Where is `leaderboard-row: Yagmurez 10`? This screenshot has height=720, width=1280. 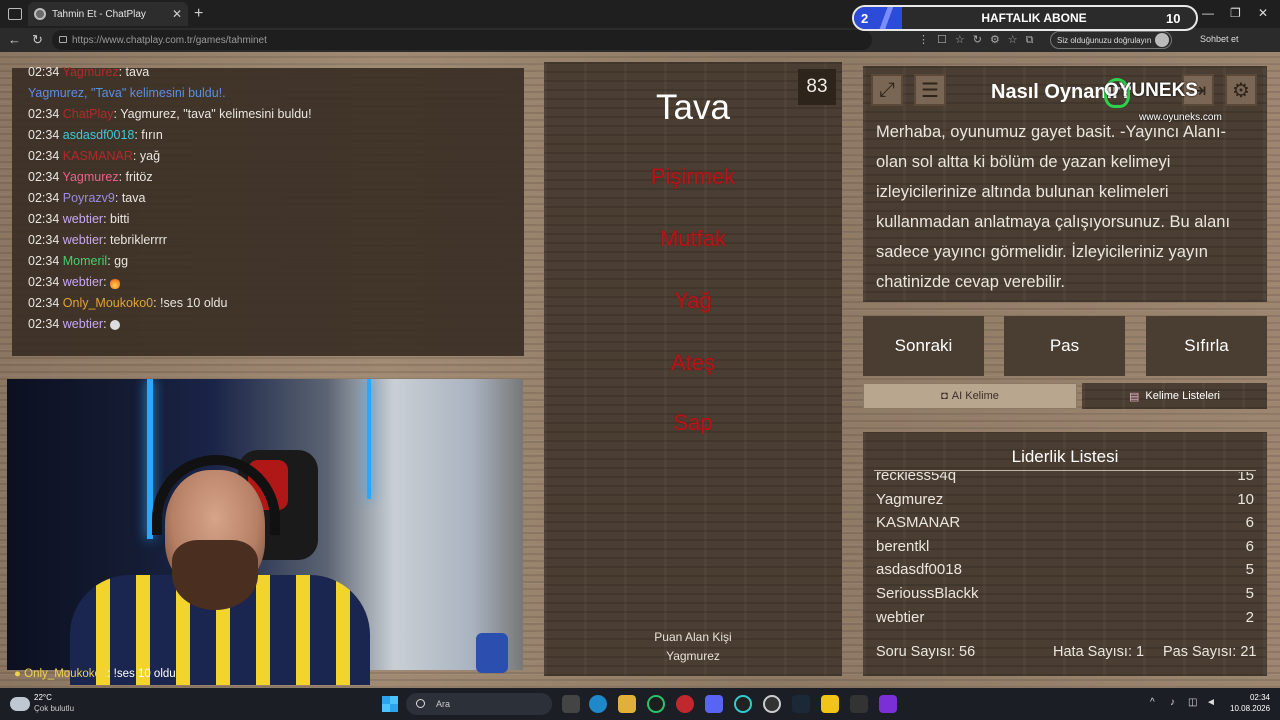 leaderboard-row: Yagmurez 10 is located at coordinates (1065, 499).